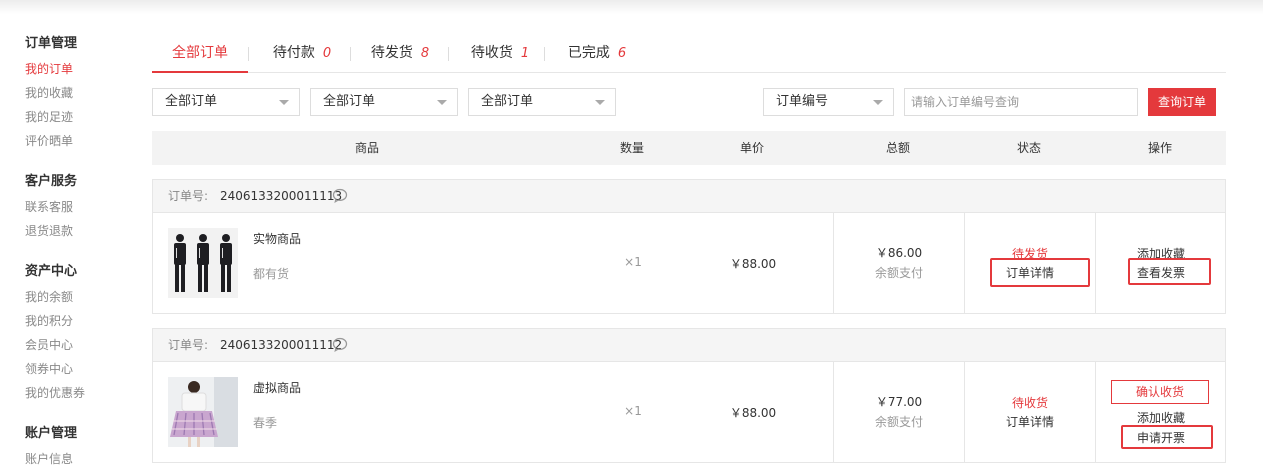 This screenshot has width=1263, height=476. What do you see at coordinates (689, 345) in the screenshot?
I see `order-header: 订单号: 2406133200011112` at bounding box center [689, 345].